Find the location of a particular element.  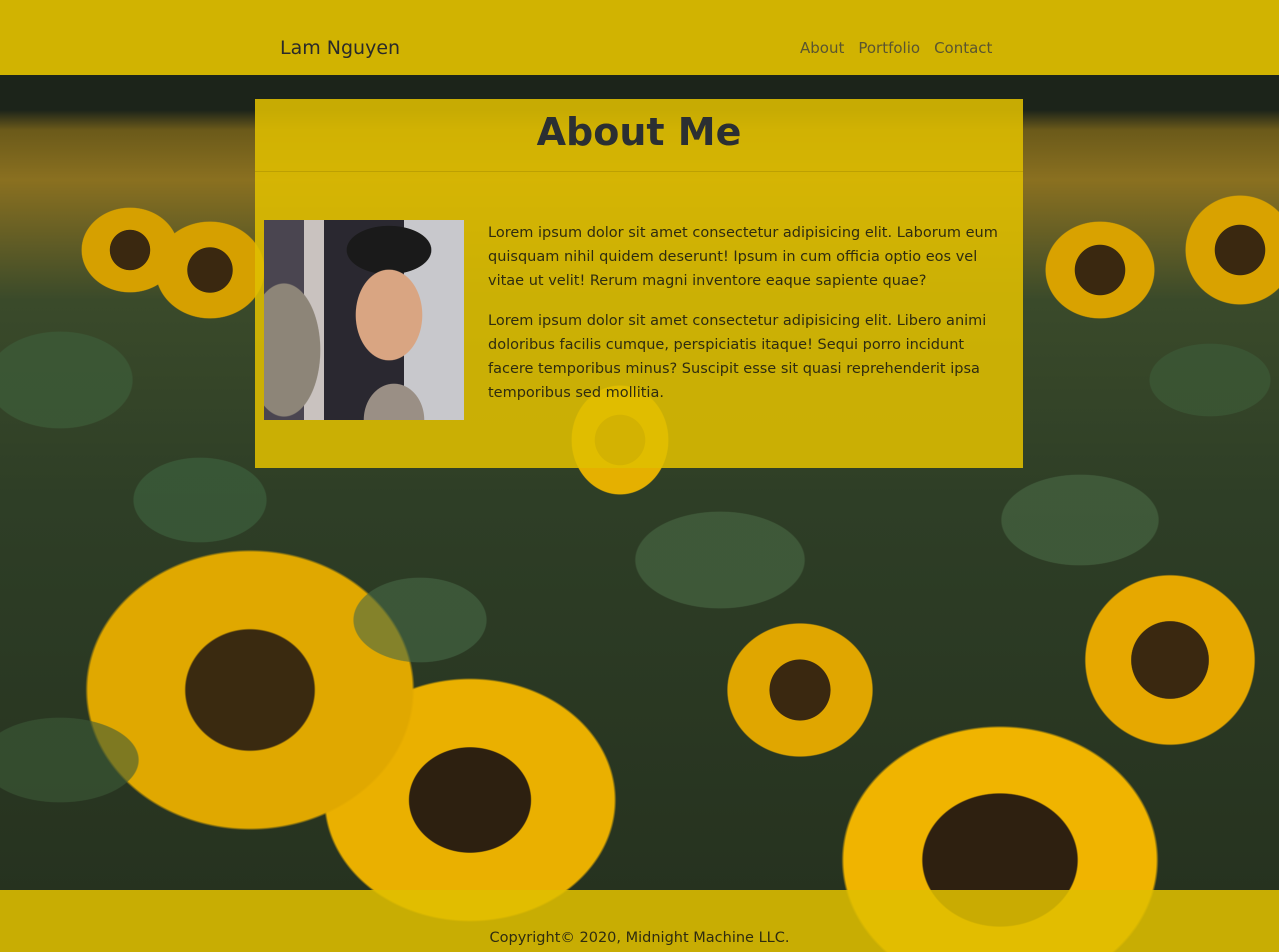

navbar: Lam Nguyen About Portfolio Contact is located at coordinates (639, 37).